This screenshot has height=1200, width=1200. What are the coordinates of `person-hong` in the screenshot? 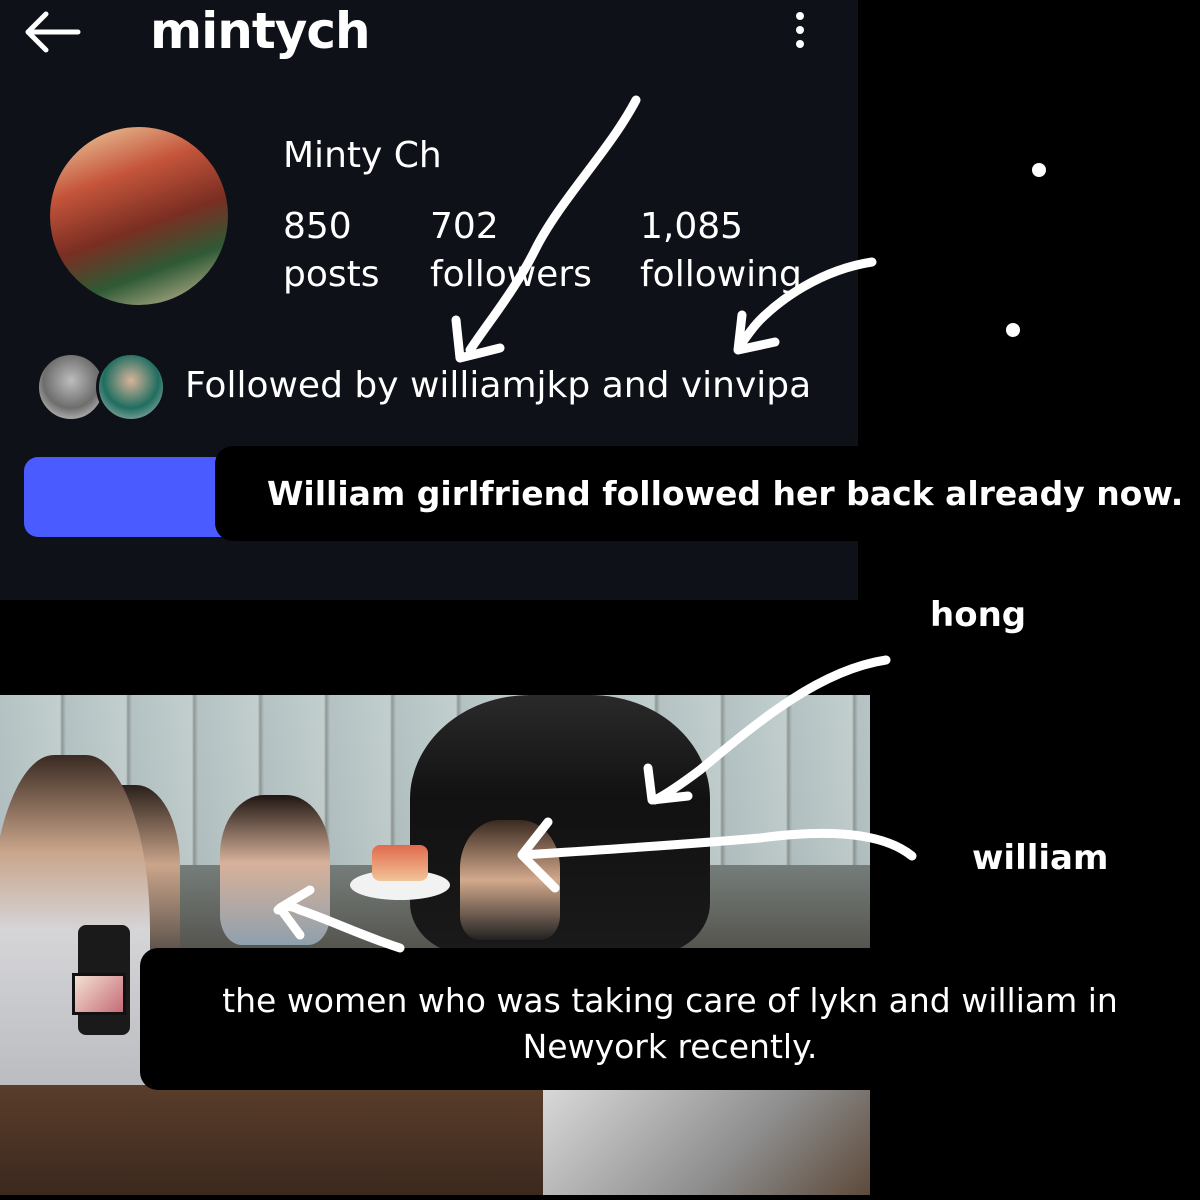 It's located at (560, 825).